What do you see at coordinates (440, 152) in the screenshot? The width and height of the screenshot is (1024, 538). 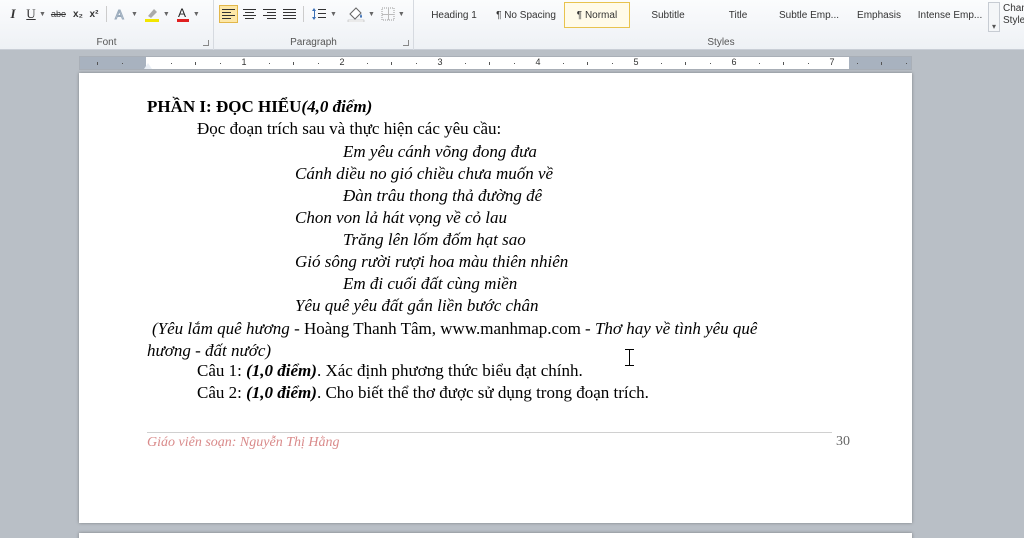 I see `poem-line: Em yêu cánh võng đong đưa` at bounding box center [440, 152].